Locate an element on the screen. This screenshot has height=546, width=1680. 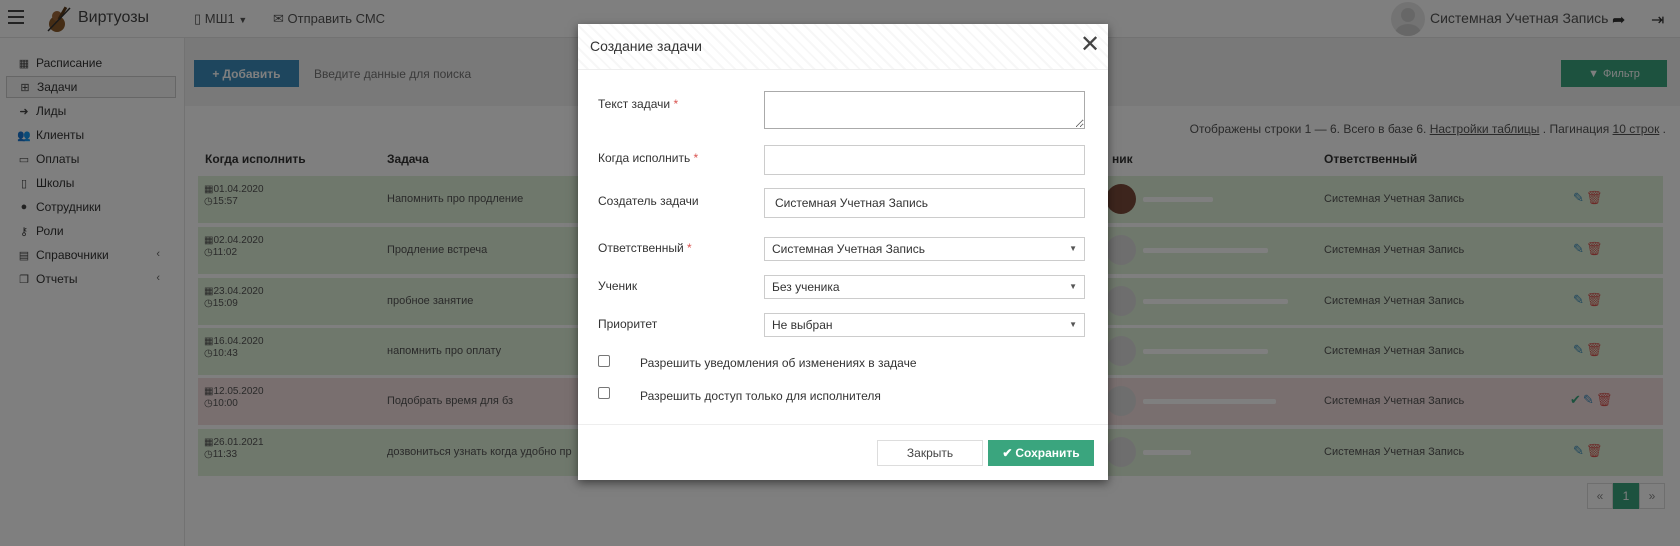
save-button: ✔ Сохранить is located at coordinates (1041, 453).